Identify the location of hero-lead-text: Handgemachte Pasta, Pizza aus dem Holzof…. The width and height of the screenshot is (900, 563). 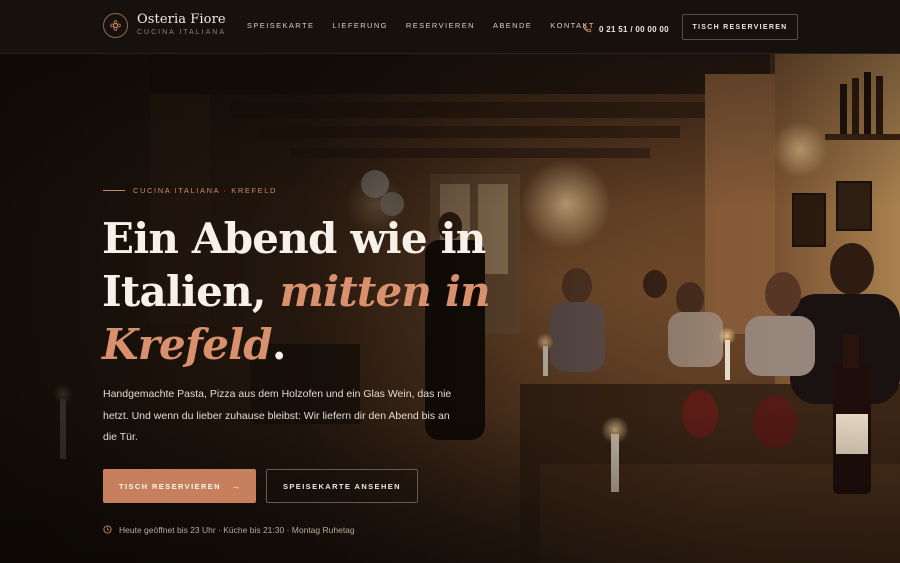
(277, 415).